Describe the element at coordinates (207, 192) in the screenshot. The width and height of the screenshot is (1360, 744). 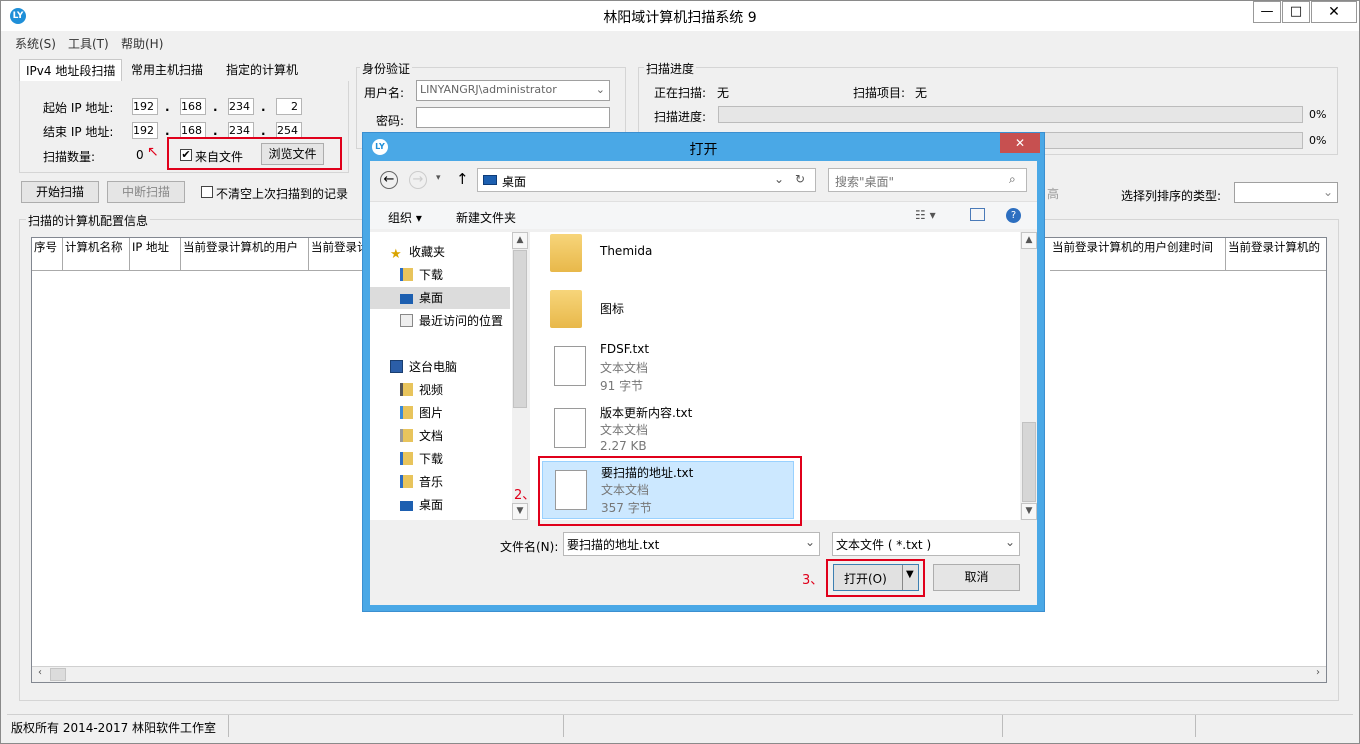
I see `keep-records-checkbox` at that location.